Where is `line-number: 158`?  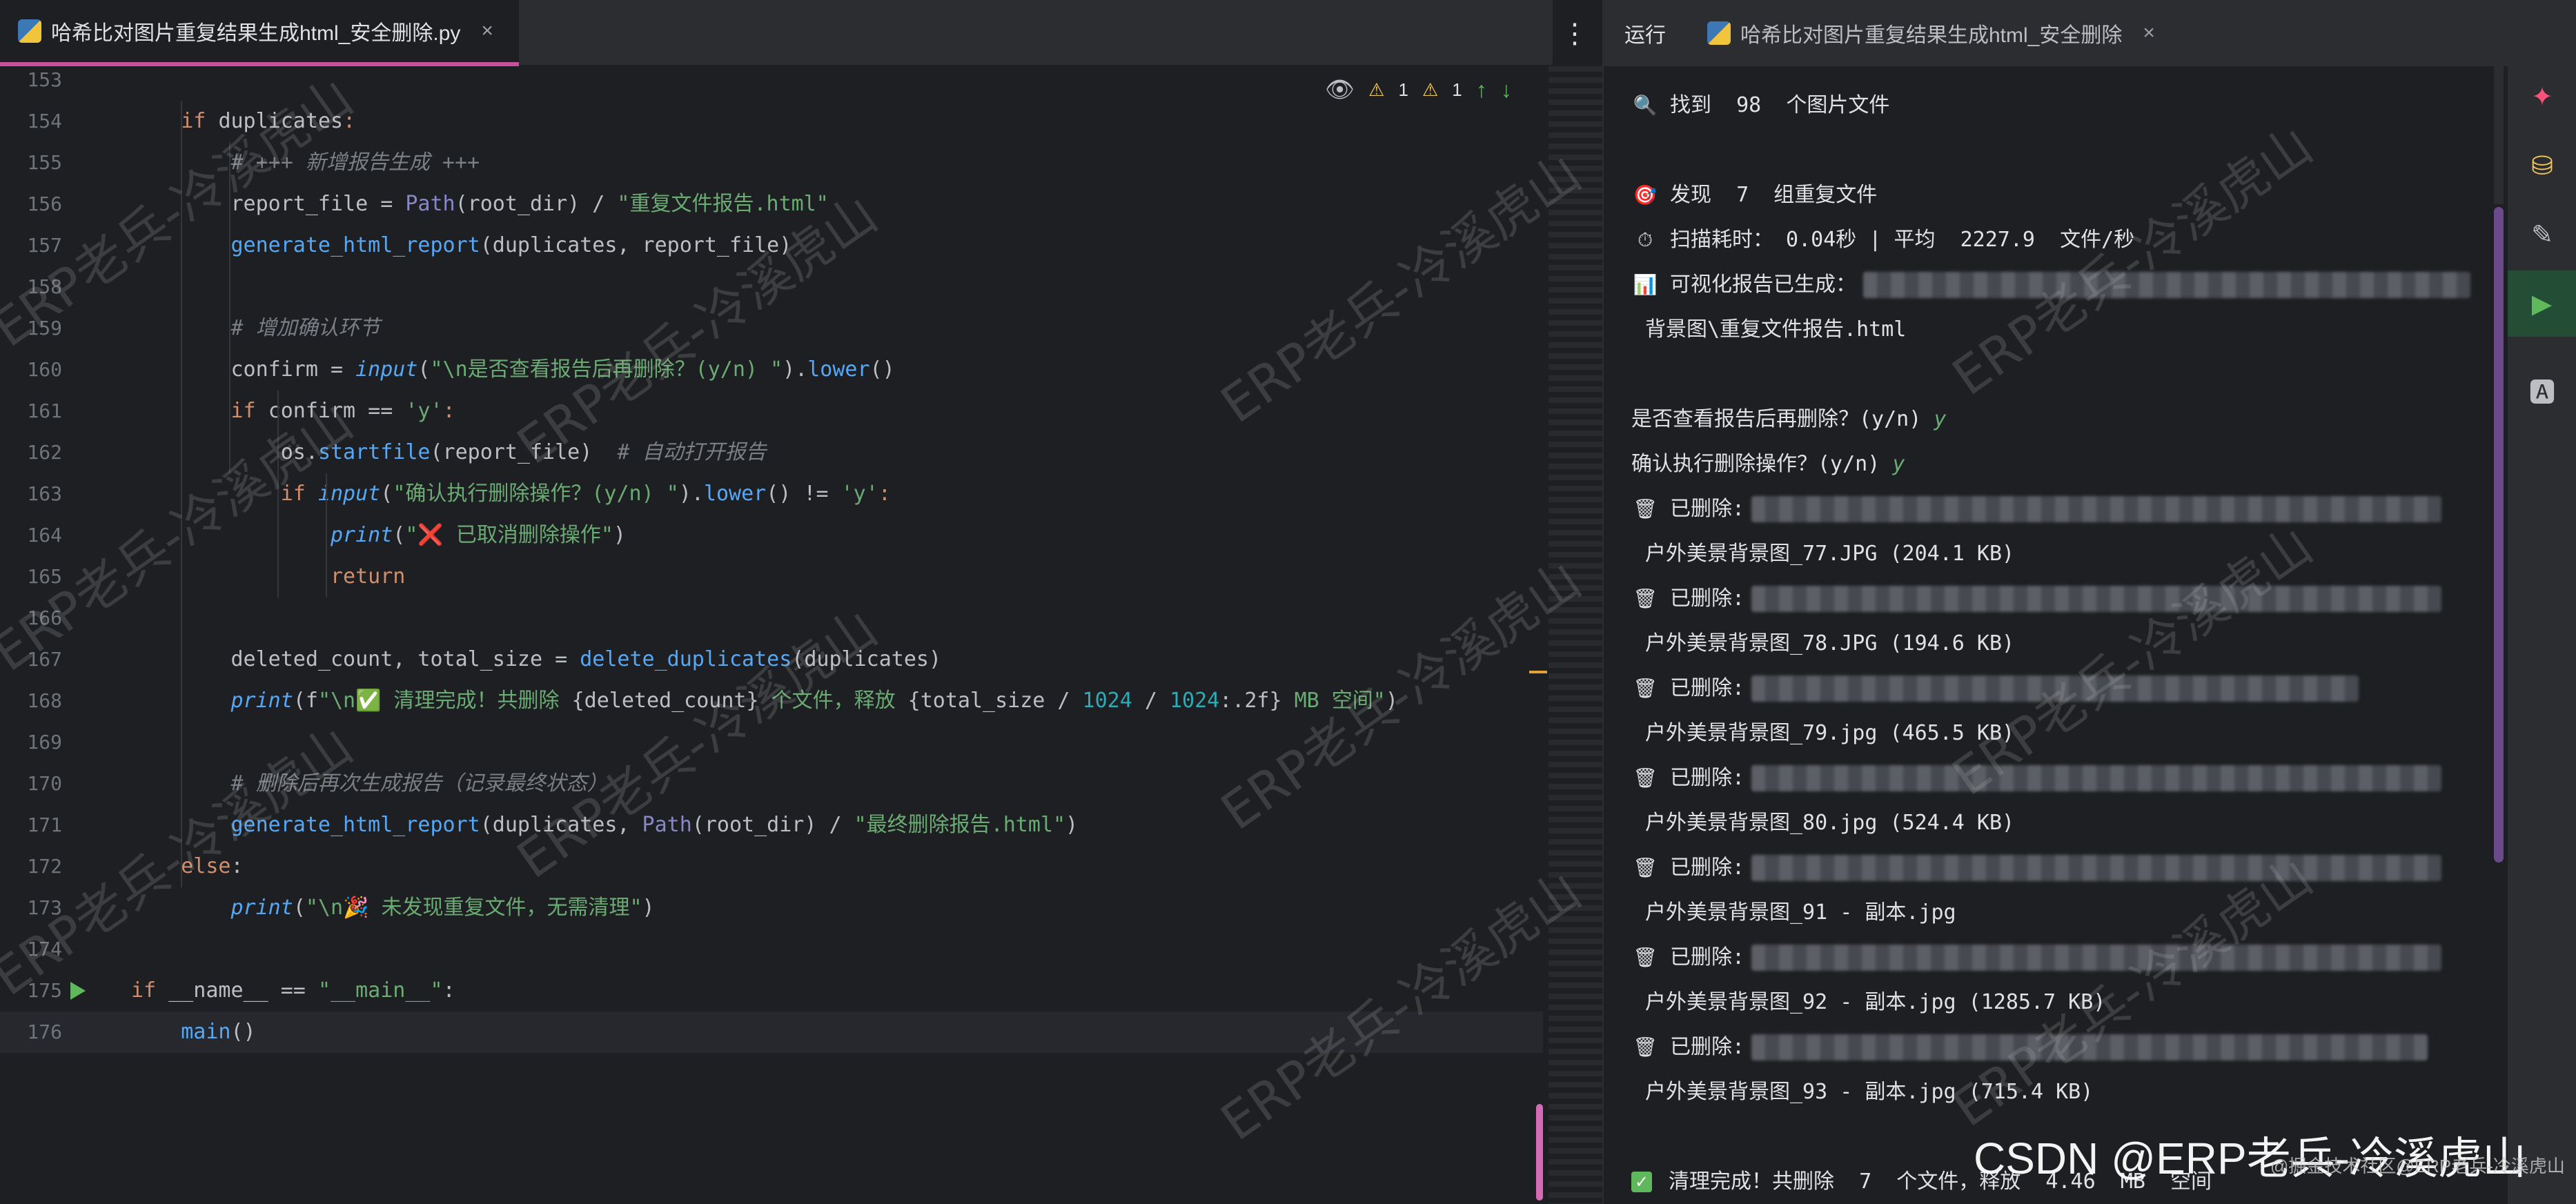 line-number: 158 is located at coordinates (31, 287).